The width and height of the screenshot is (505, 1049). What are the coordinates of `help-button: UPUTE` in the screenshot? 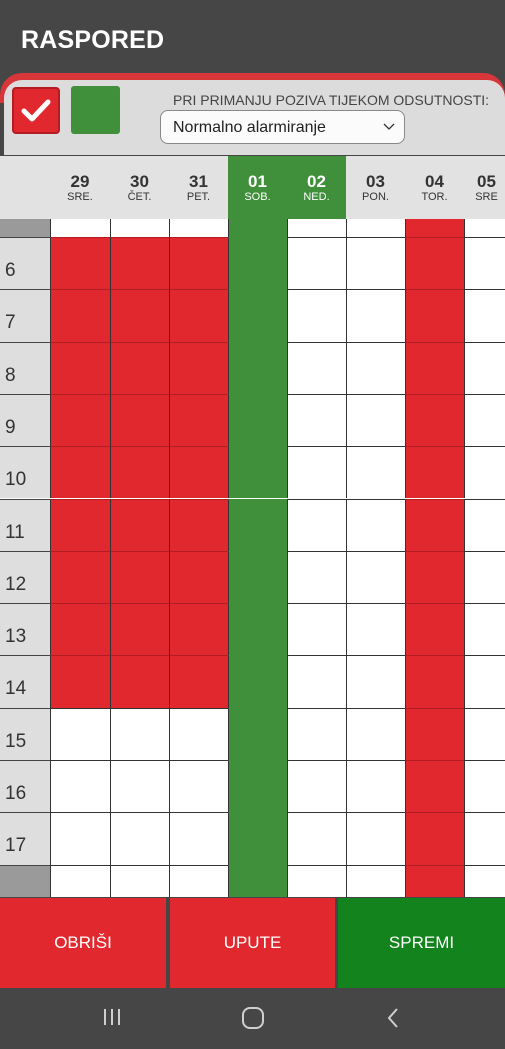 It's located at (252, 943).